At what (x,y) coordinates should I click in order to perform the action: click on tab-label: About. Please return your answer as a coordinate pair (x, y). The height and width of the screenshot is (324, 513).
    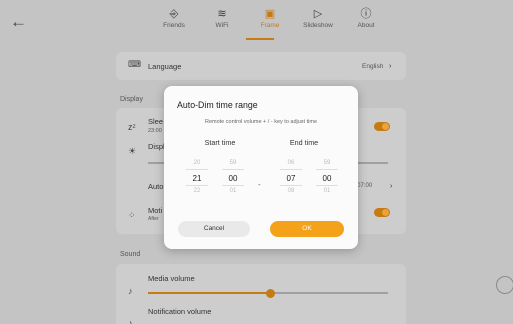
    Looking at the image, I should click on (366, 25).